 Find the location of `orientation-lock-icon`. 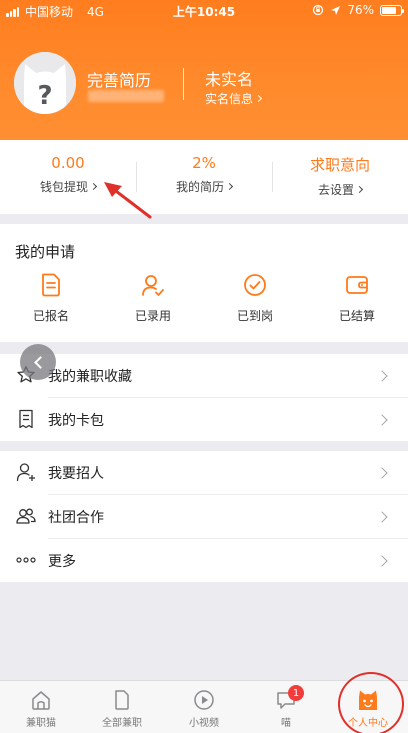

orientation-lock-icon is located at coordinates (318, 10).